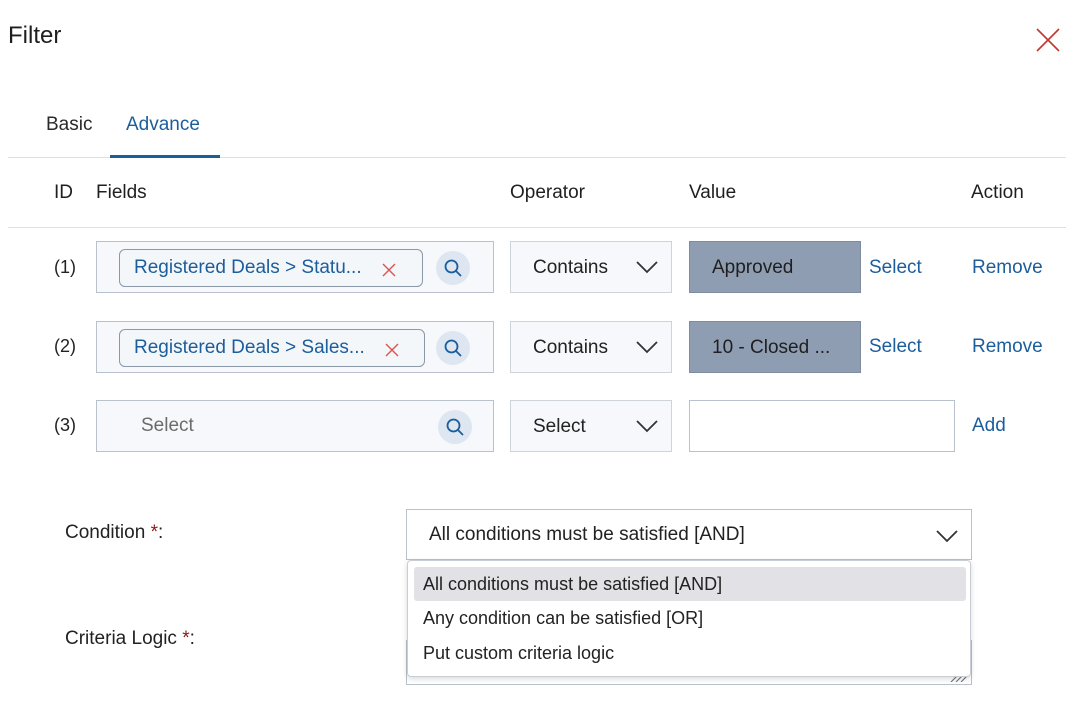 Image resolution: width=1072 pixels, height=703 pixels. What do you see at coordinates (105, 532) in the screenshot?
I see `condition-label-text: Condition` at bounding box center [105, 532].